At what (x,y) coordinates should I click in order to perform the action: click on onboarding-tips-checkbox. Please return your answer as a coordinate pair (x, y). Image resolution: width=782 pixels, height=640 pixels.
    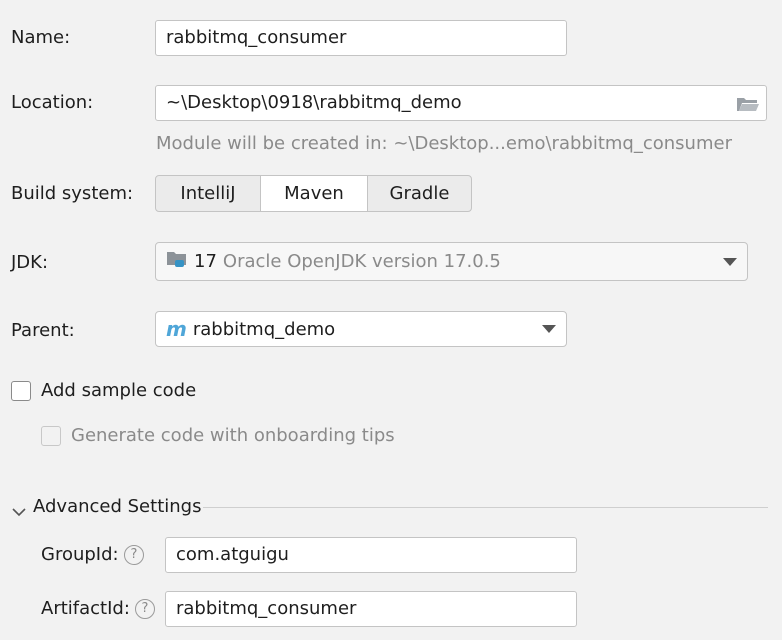
    Looking at the image, I should click on (51, 436).